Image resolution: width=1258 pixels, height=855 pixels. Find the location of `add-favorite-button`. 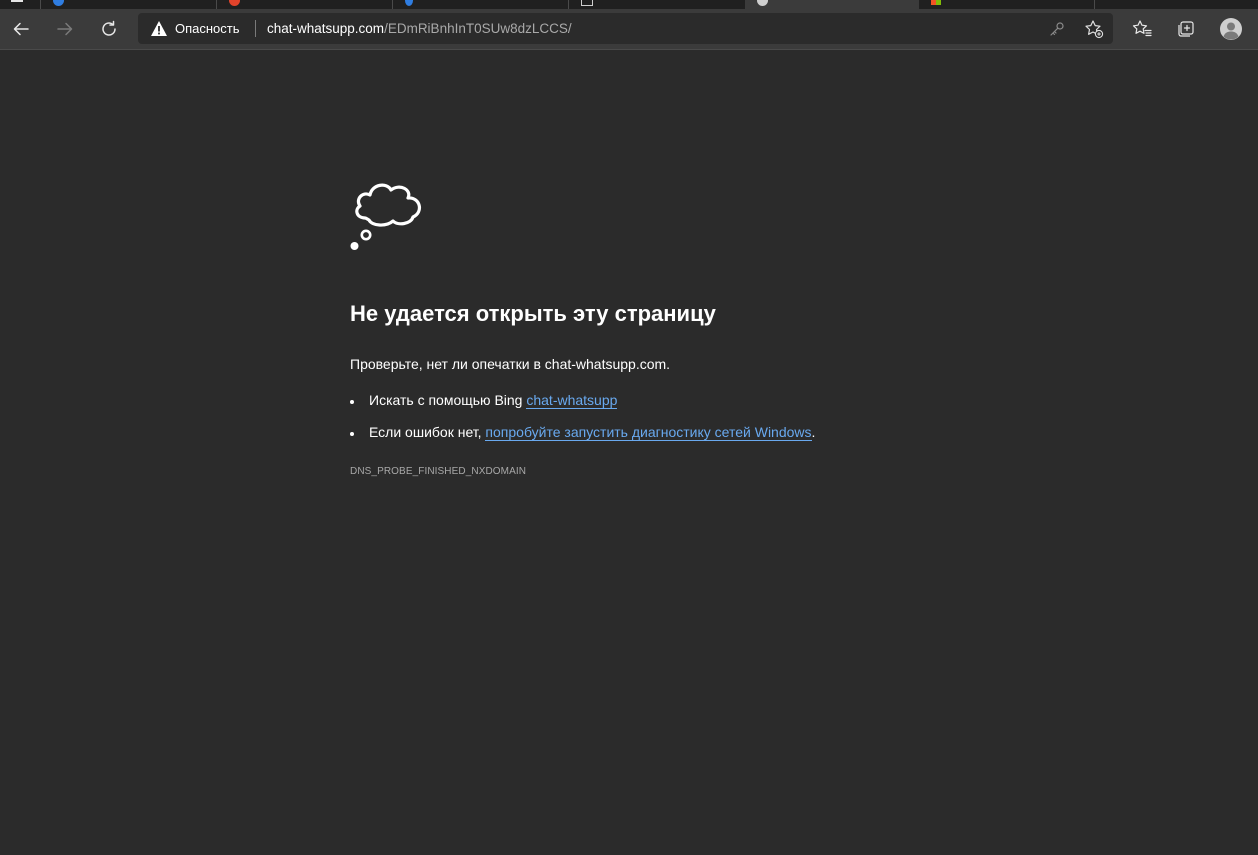

add-favorite-button is located at coordinates (1094, 29).